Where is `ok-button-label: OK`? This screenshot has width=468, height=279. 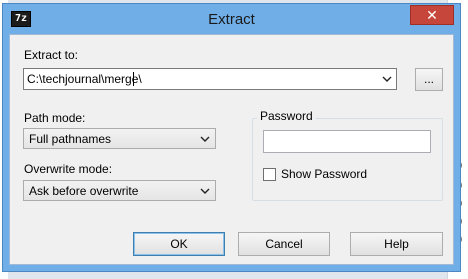
ok-button-label: OK is located at coordinates (179, 244).